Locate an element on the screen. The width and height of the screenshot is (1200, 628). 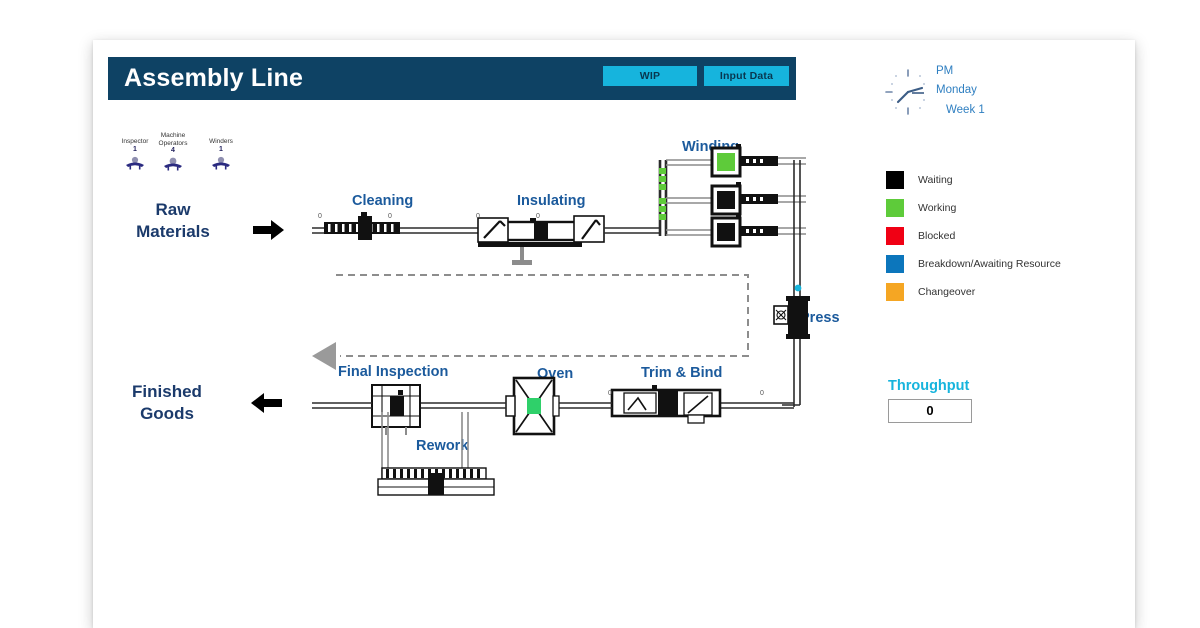
cleaning-status-block is located at coordinates (365, 228).